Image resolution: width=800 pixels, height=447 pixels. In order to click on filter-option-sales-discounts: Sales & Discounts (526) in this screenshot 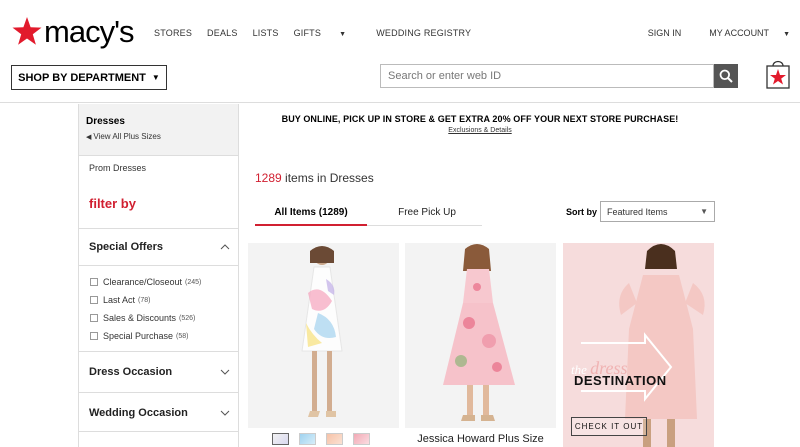, I will do `click(164, 318)`.